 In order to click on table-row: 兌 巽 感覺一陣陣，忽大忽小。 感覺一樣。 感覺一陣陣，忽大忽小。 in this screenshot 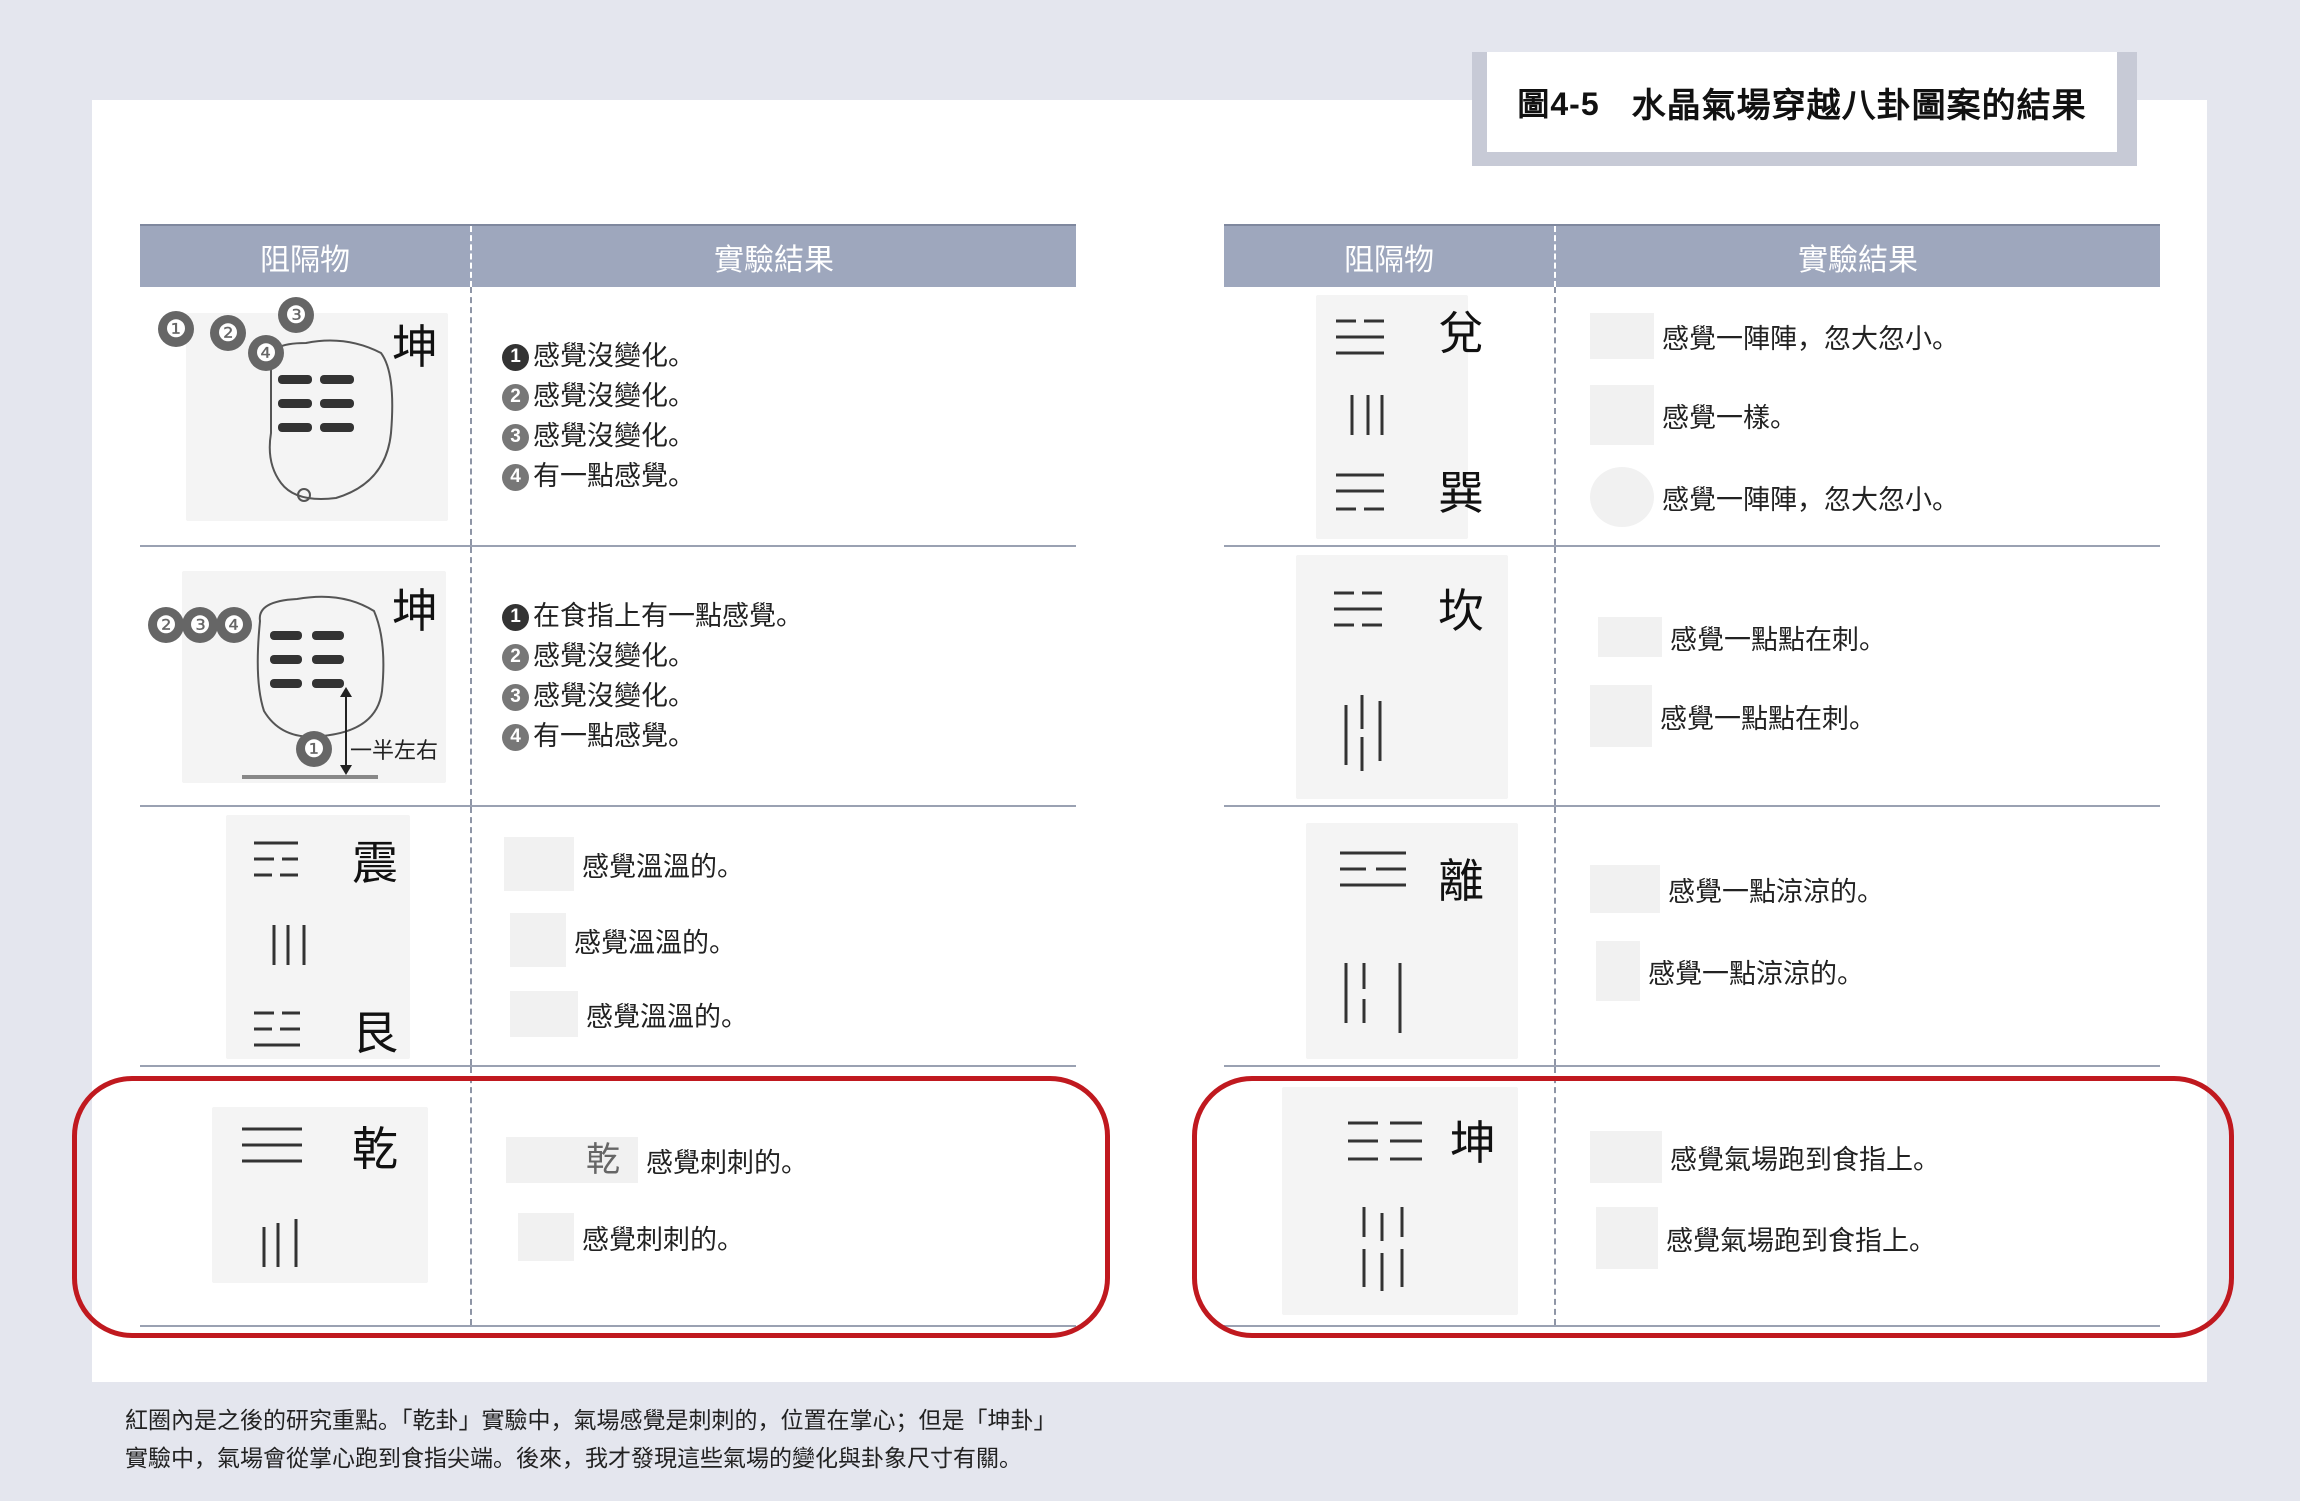, I will do `click(1692, 417)`.